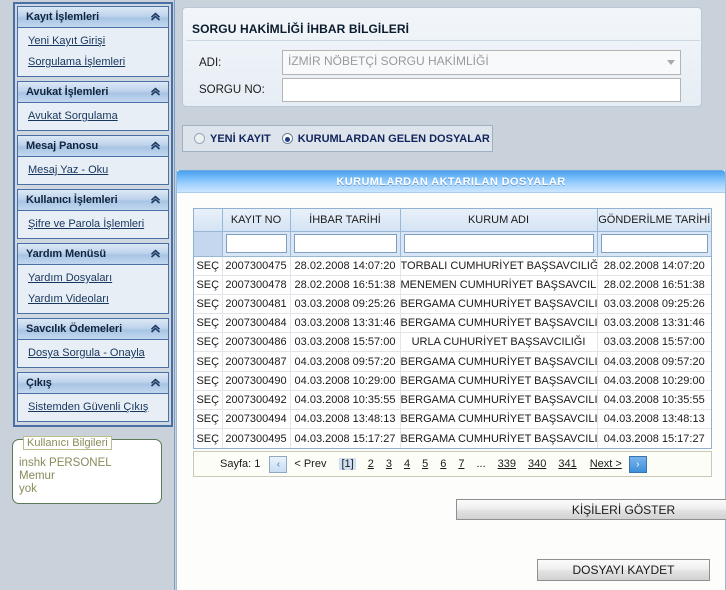  I want to click on page-link-6: 6, so click(443, 464).